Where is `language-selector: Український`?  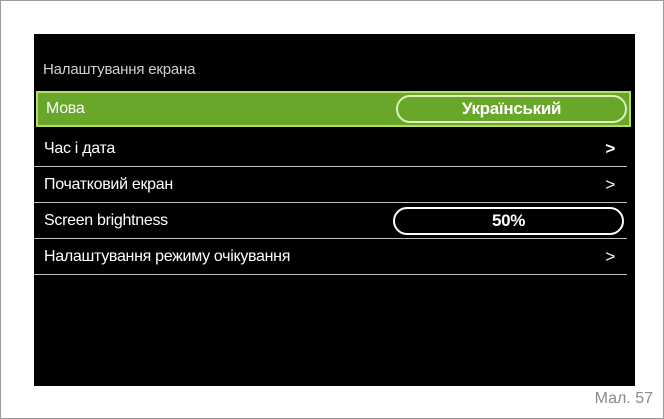
language-selector: Український is located at coordinates (511, 109).